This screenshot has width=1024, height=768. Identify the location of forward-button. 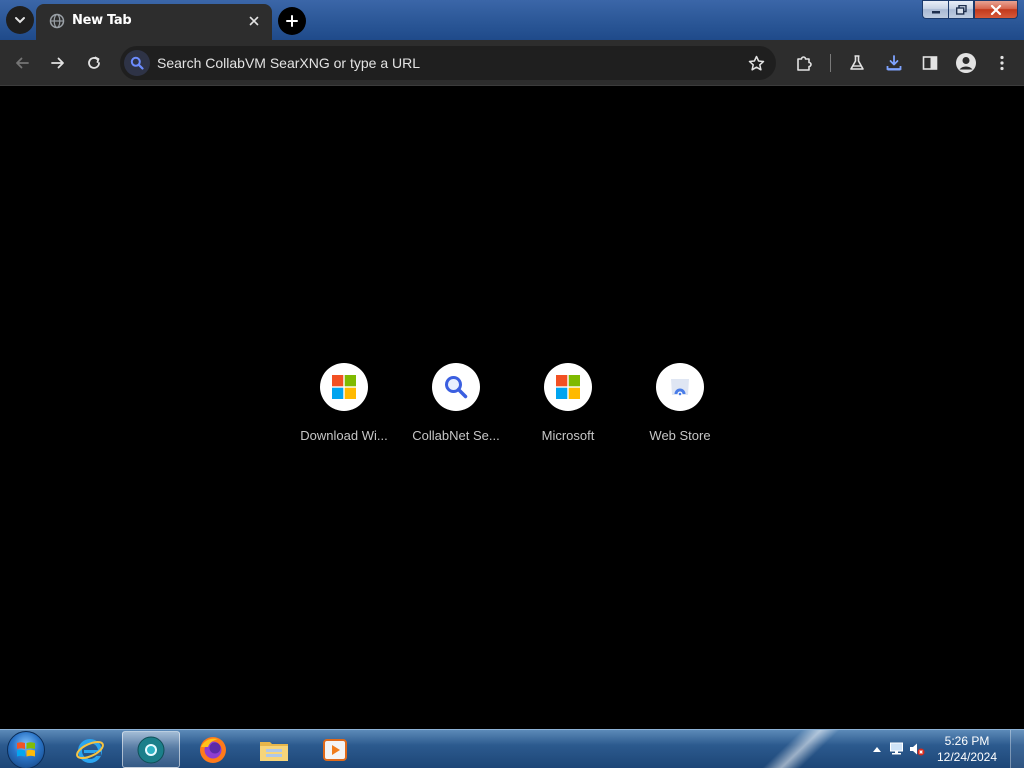
(58, 63).